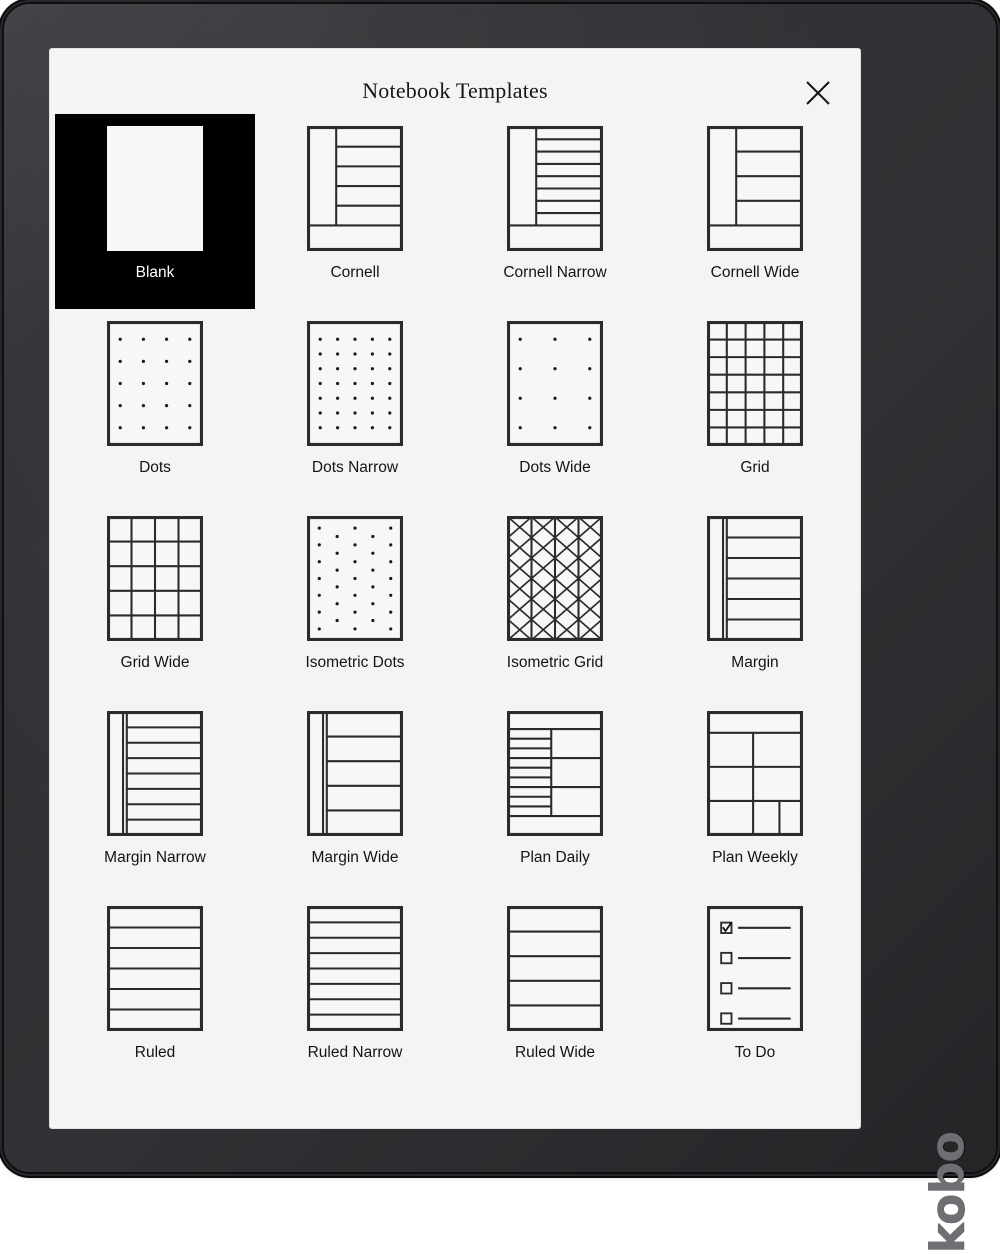 This screenshot has height=1254, width=1000. I want to click on template-option-isometric-dots: Isometric Dots, so click(355, 601).